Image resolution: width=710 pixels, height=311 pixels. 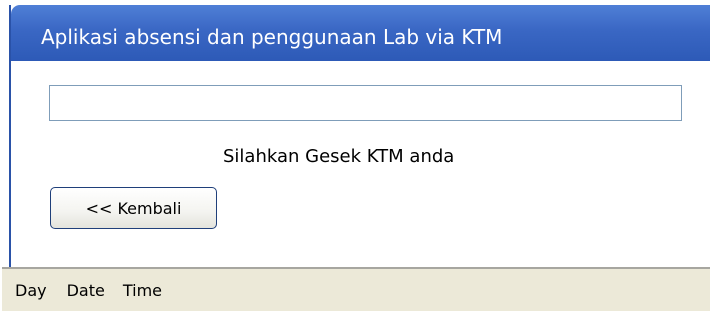 What do you see at coordinates (133, 208) in the screenshot?
I see `back-button: << Kembali` at bounding box center [133, 208].